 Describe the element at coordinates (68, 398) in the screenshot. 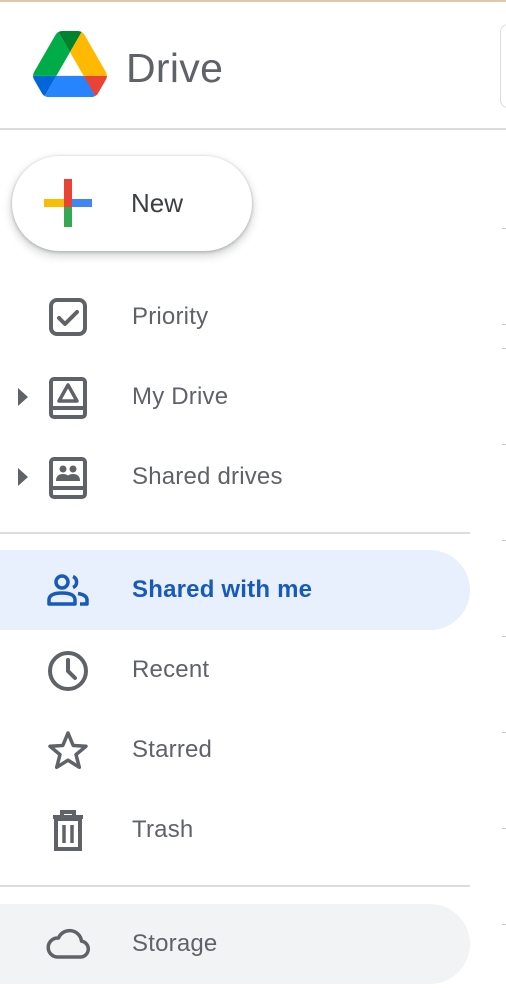

I see `my-drive-icon` at that location.